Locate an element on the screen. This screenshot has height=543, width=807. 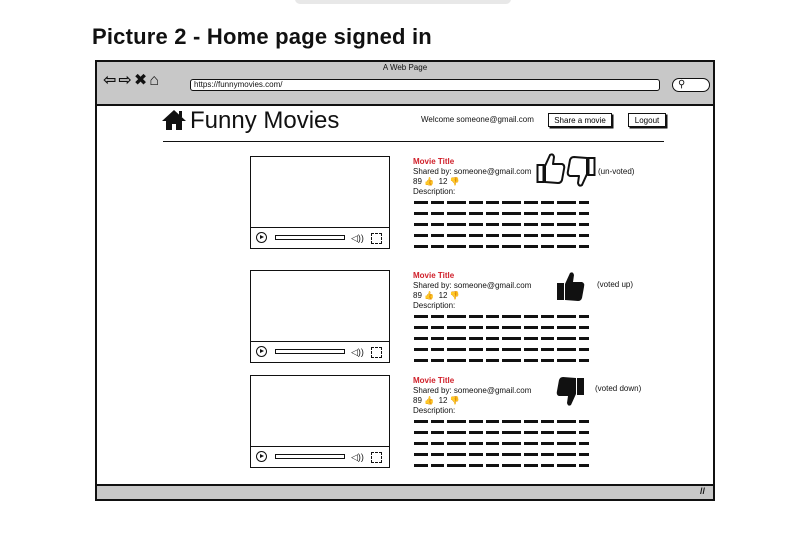
search-icon: ⚲ is located at coordinates (681, 84).